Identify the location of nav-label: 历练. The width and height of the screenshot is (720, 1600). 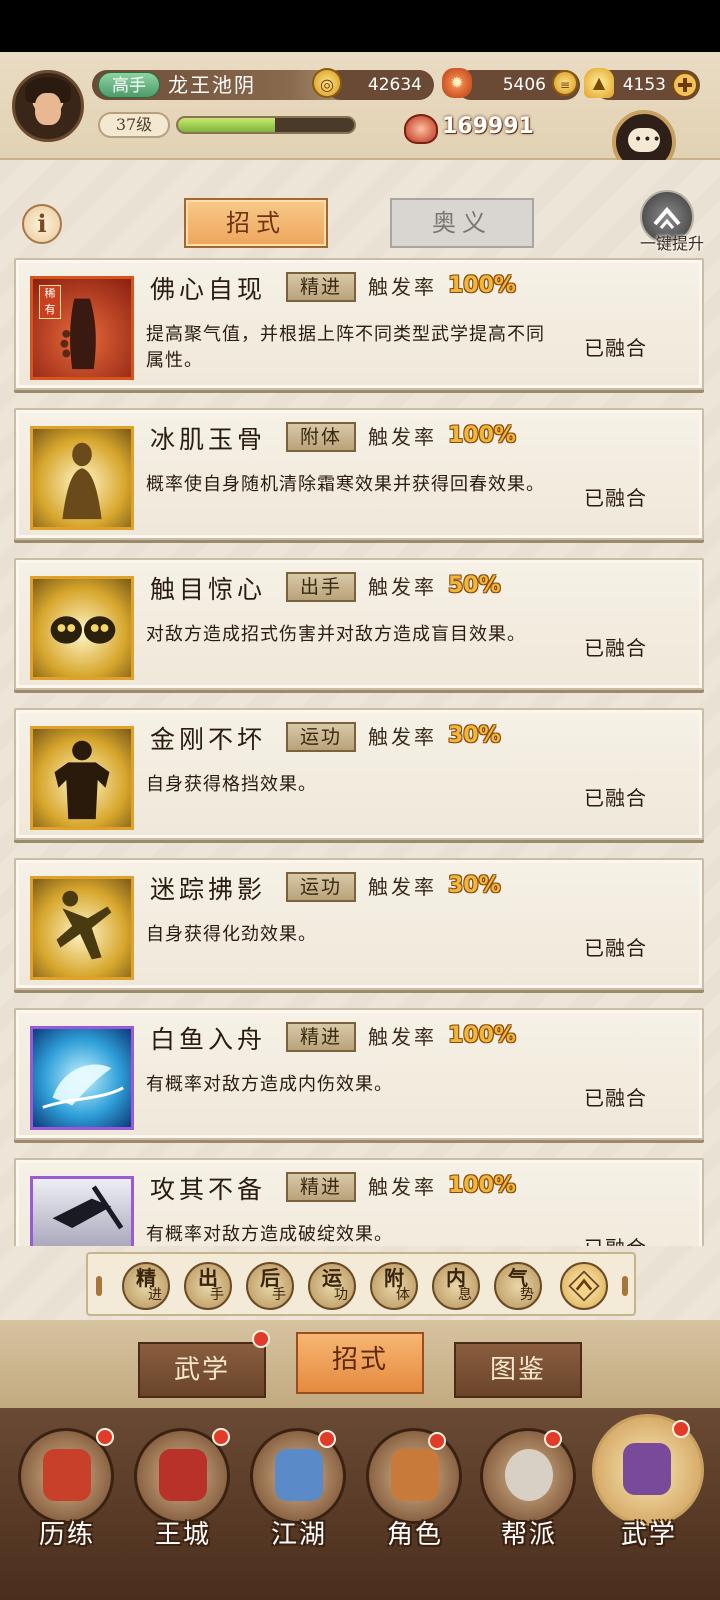
(66, 1535).